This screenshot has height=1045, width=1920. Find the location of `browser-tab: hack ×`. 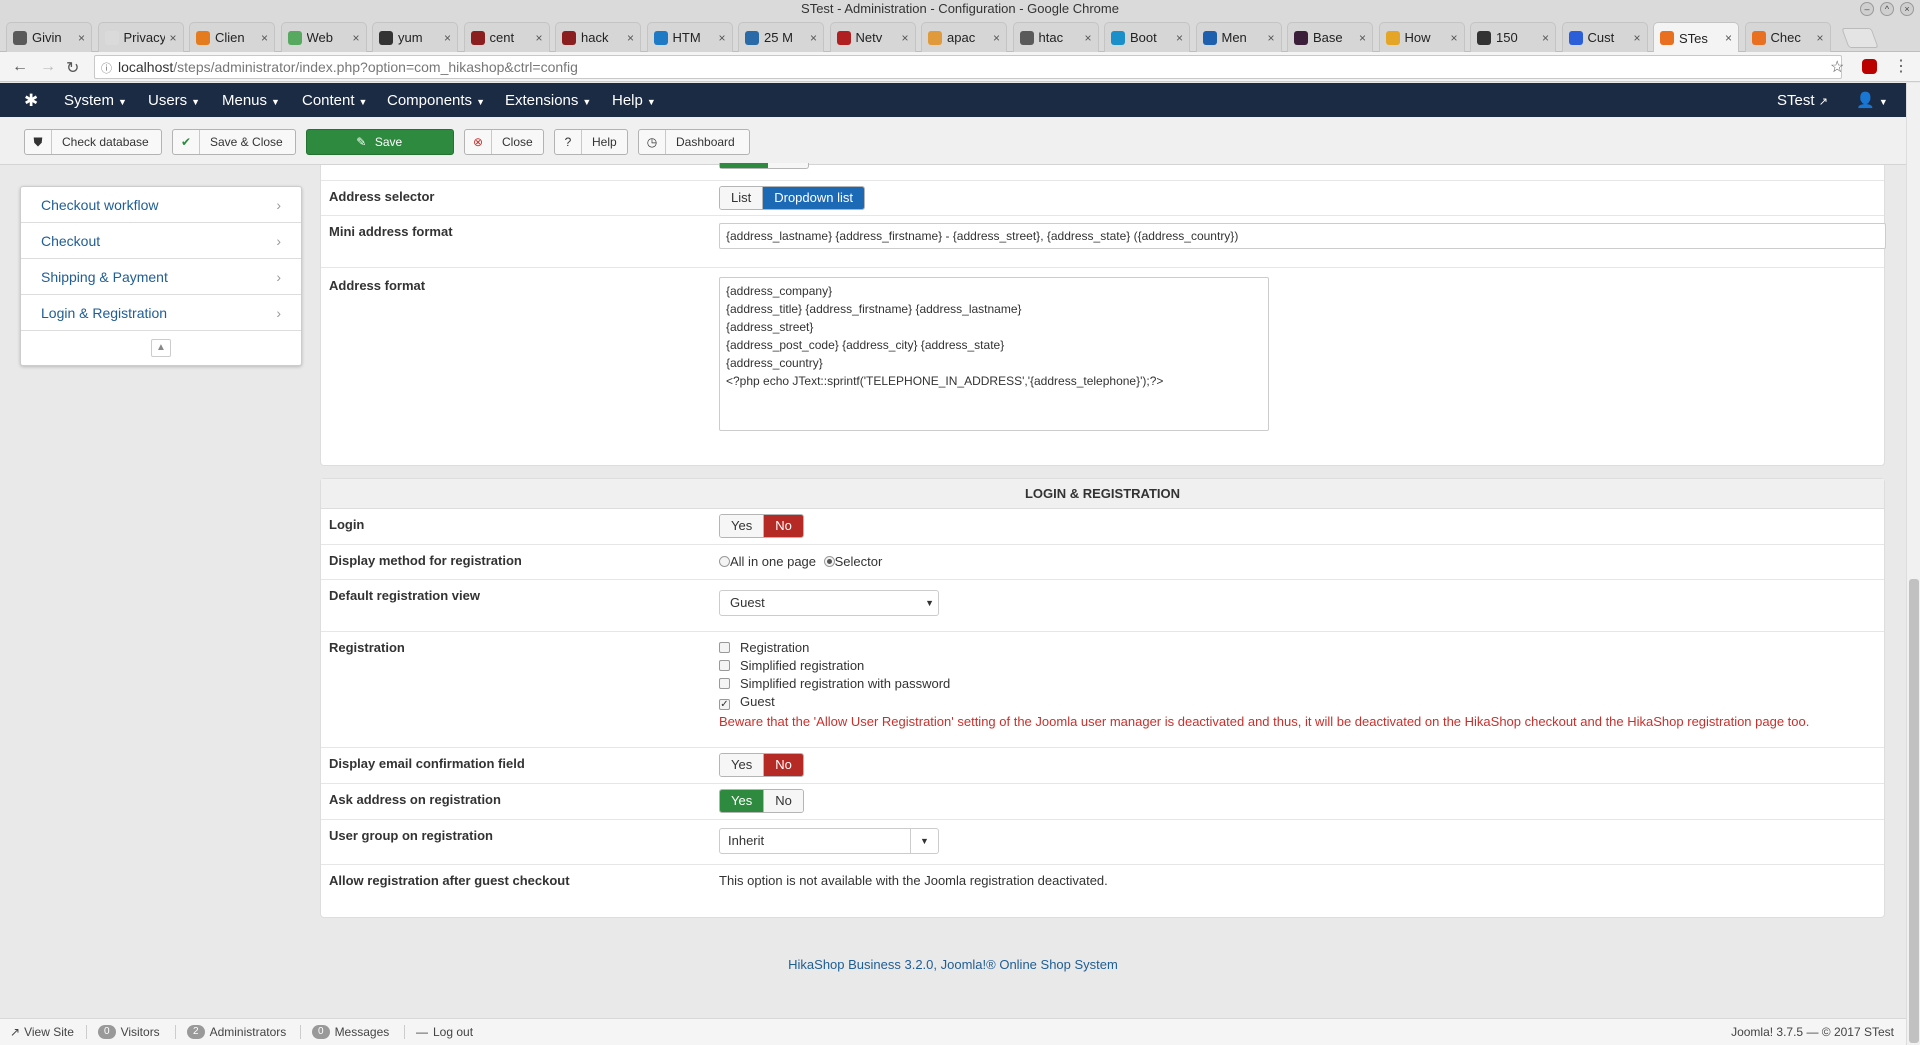

browser-tab: hack × is located at coordinates (598, 37).